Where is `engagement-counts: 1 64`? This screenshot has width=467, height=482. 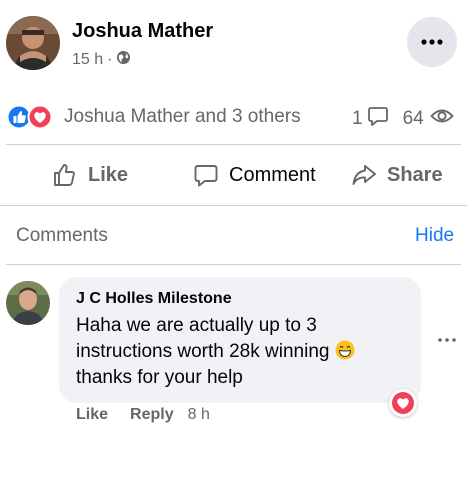 engagement-counts: 1 64 is located at coordinates (403, 119).